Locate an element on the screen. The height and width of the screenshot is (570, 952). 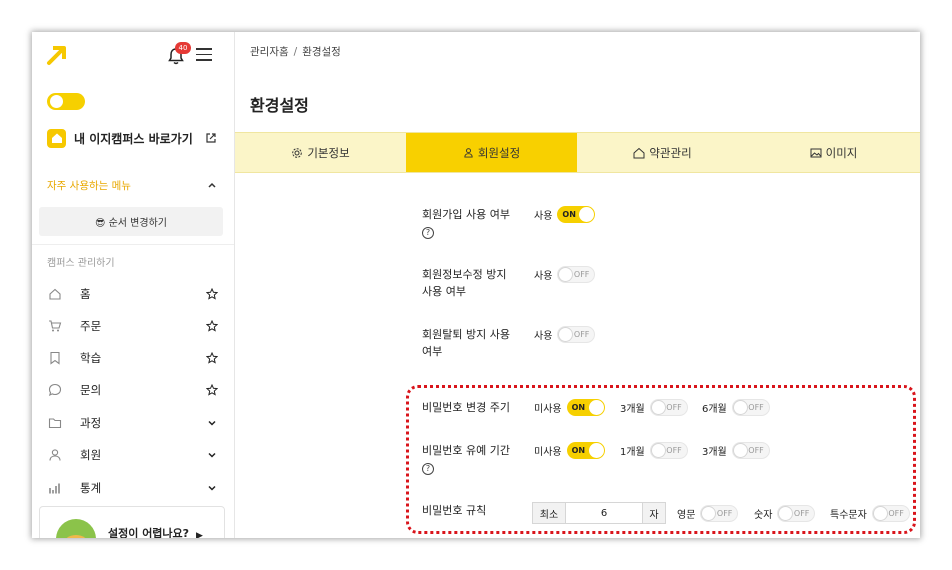
sidebar-item-course: 과정 is located at coordinates (133, 423).